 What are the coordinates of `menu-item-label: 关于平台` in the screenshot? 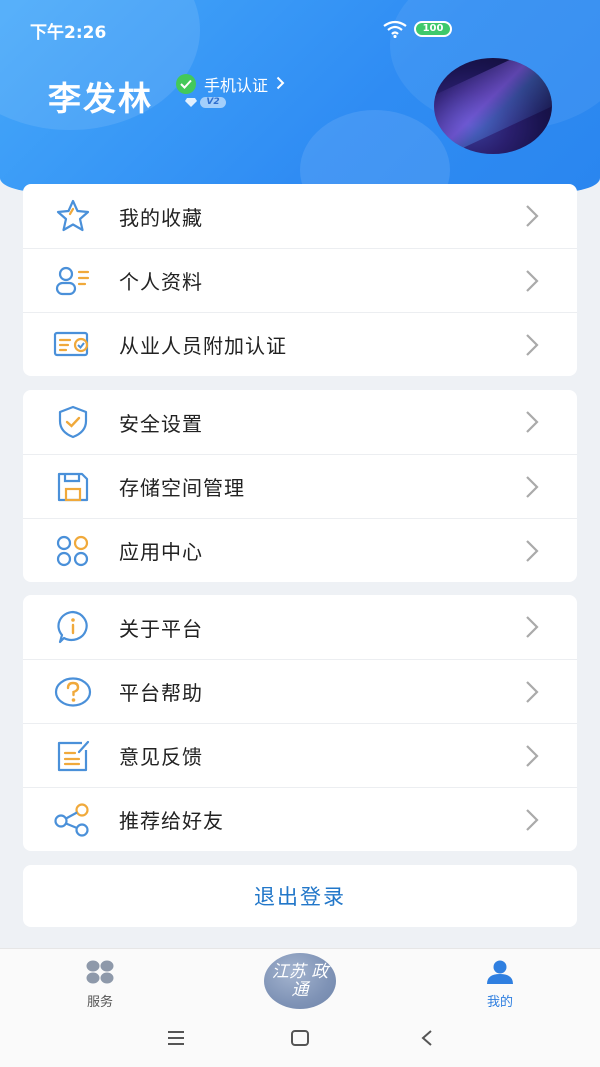 It's located at (161, 628).